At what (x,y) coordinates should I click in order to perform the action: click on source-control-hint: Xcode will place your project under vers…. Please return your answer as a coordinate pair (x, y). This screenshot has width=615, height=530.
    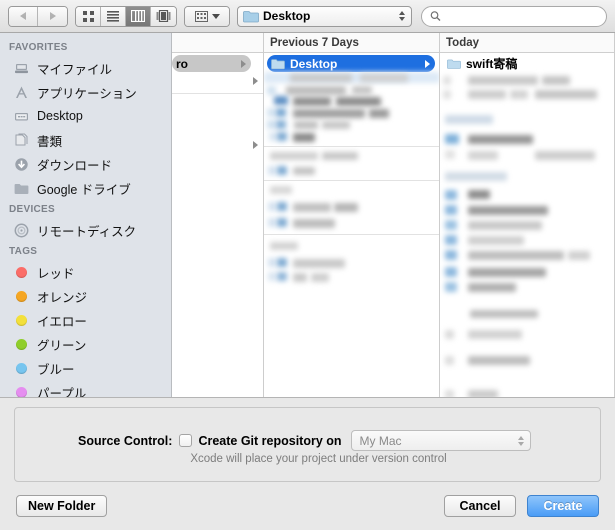
    Looking at the image, I should click on (318, 459).